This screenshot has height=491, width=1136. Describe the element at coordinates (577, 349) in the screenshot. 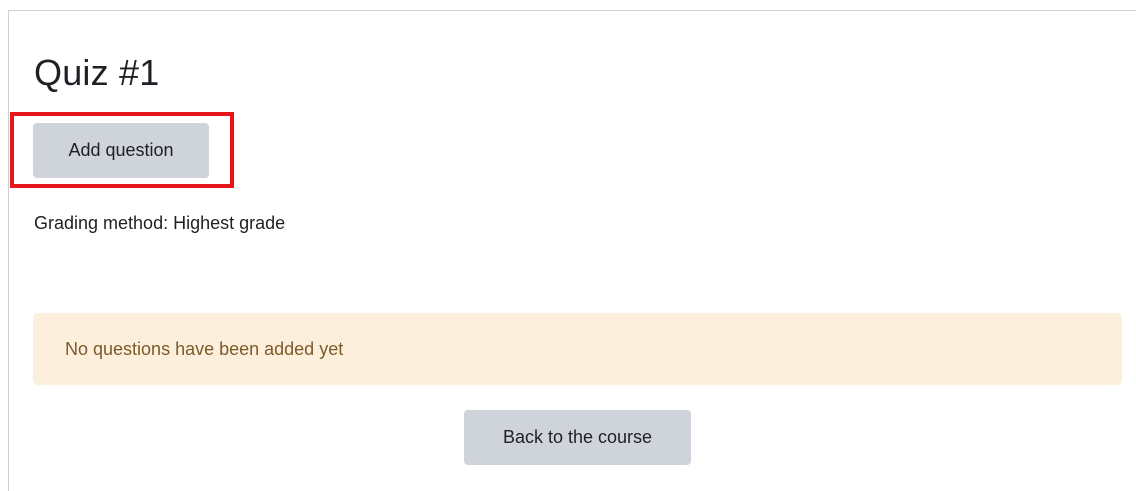

I see `no-questions-notice: No questions have been added yet` at that location.